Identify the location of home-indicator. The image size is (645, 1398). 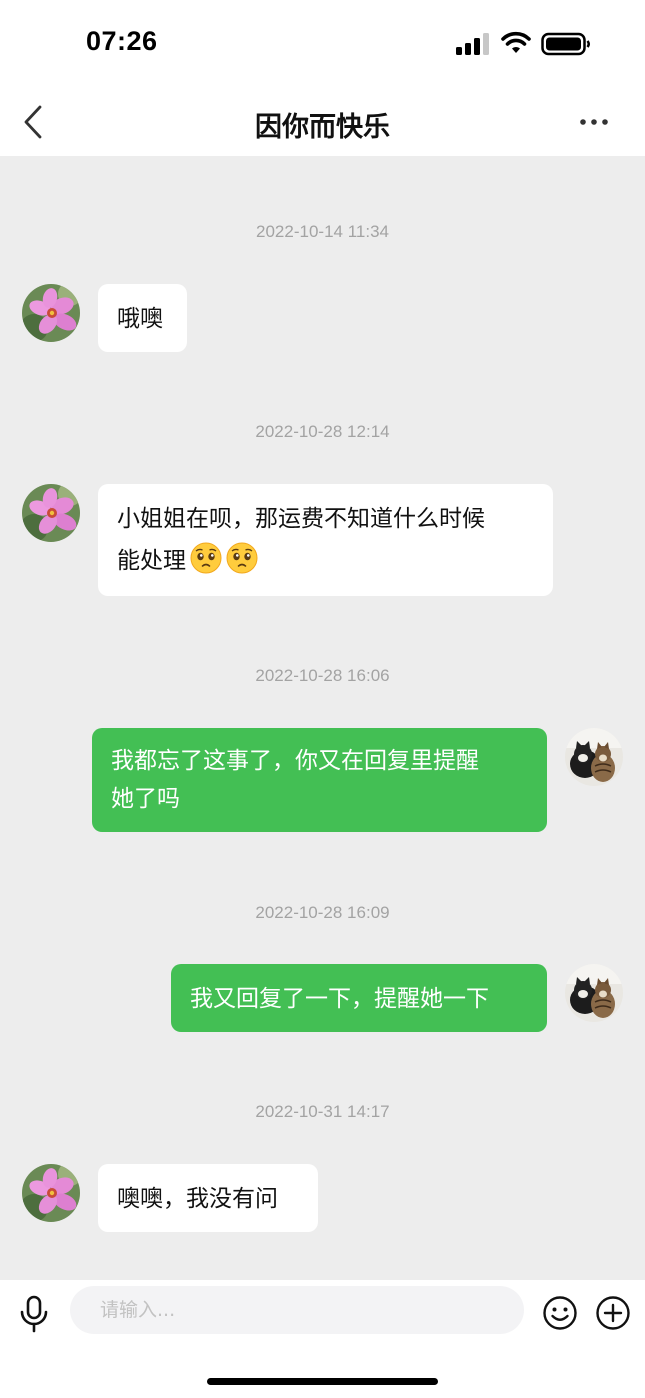
(322, 1381).